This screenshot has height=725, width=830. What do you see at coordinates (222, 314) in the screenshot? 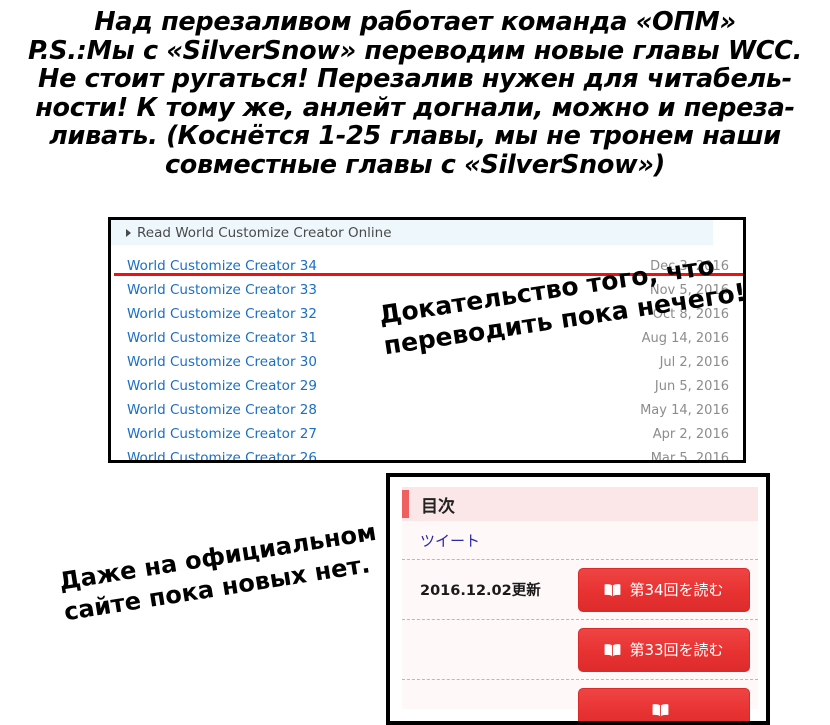
I see `chapter-link: World Customize Creator 32` at bounding box center [222, 314].